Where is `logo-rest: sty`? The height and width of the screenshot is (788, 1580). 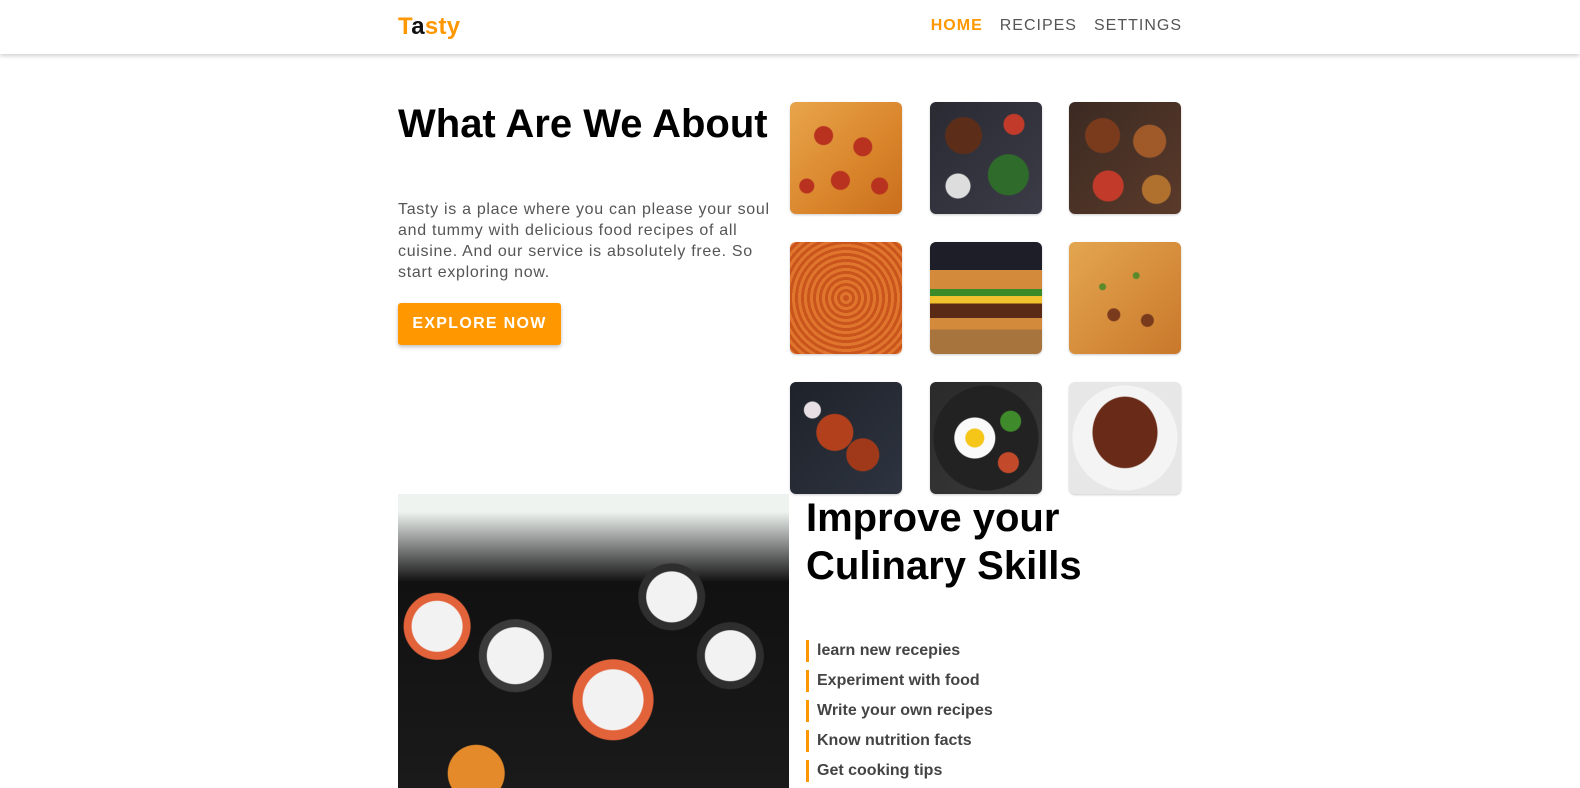
logo-rest: sty is located at coordinates (442, 26).